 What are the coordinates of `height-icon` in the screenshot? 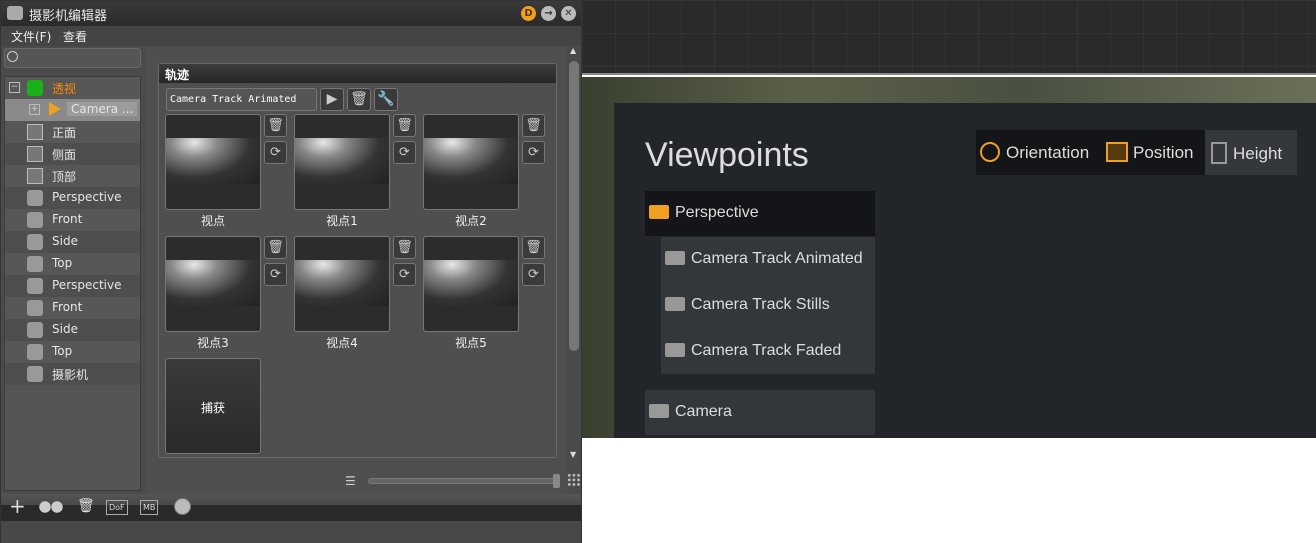 It's located at (1219, 153).